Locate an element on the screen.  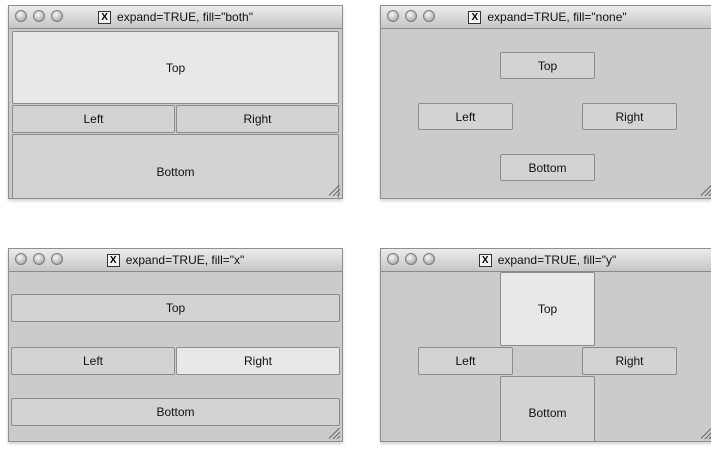
window-title-group: X expand=TRUE, fill="y" is located at coordinates (546, 260).